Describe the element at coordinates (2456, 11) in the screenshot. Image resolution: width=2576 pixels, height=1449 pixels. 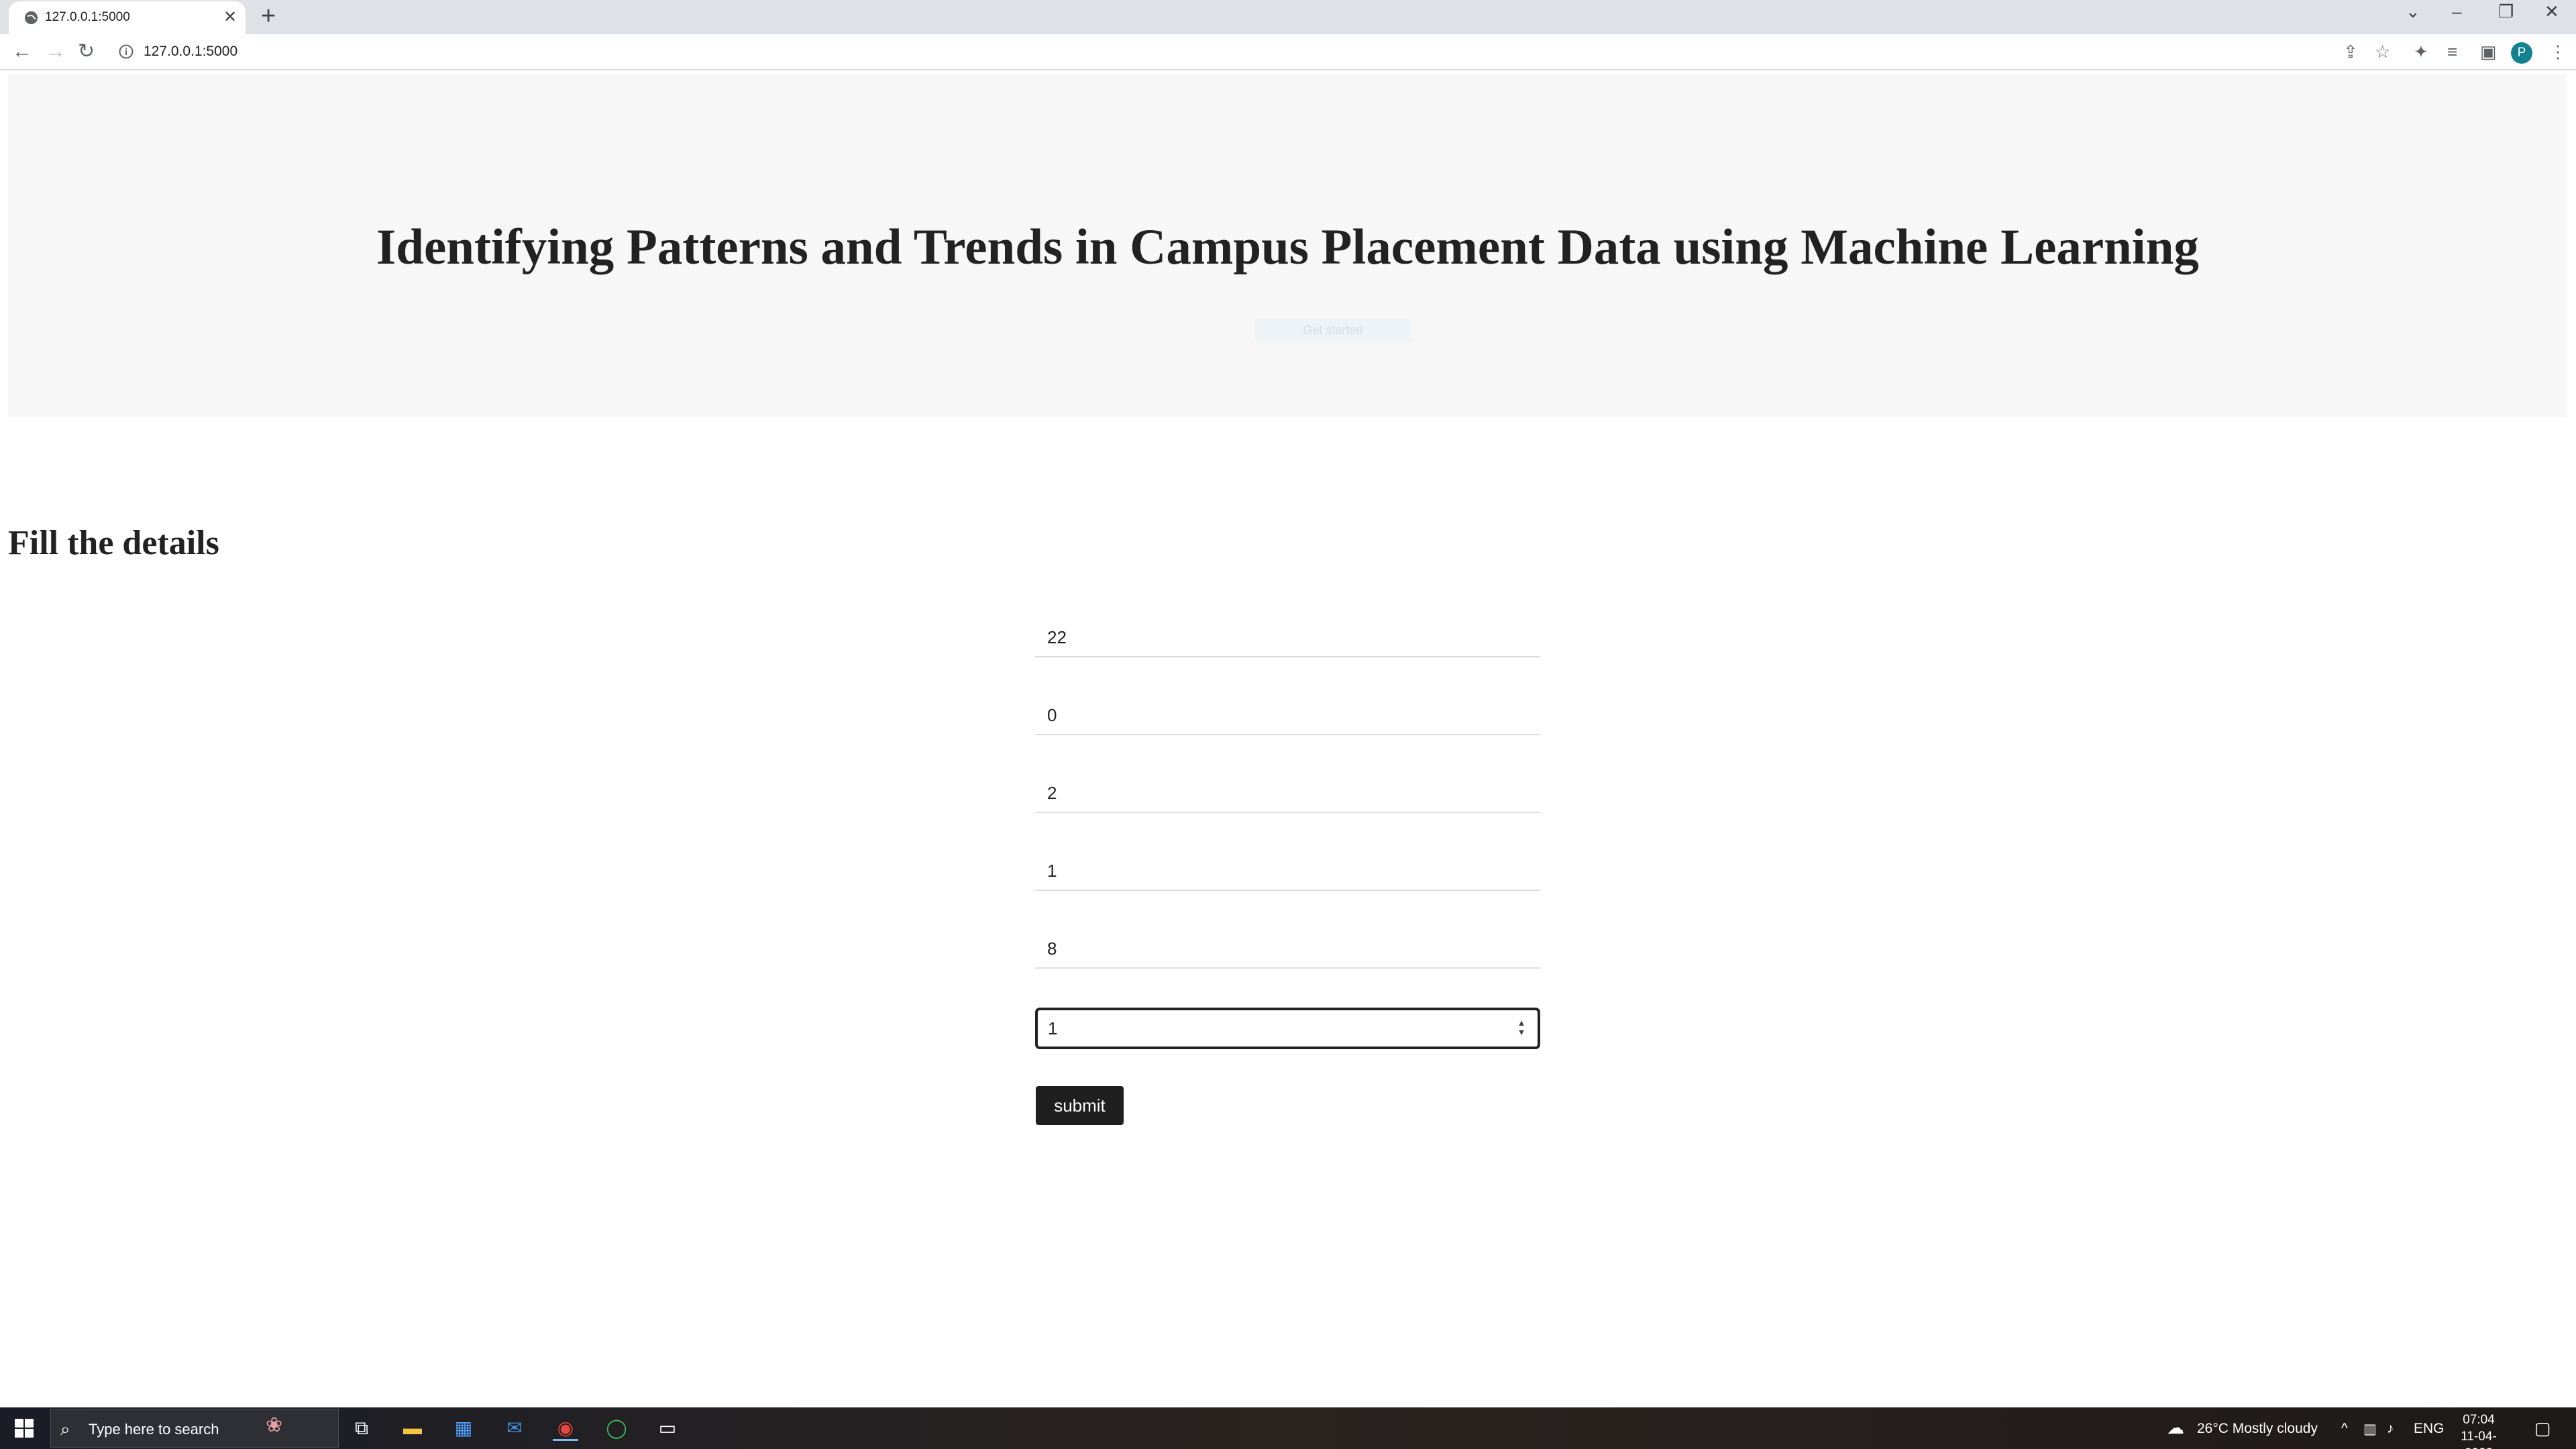
I see `minimize-icon: –` at that location.